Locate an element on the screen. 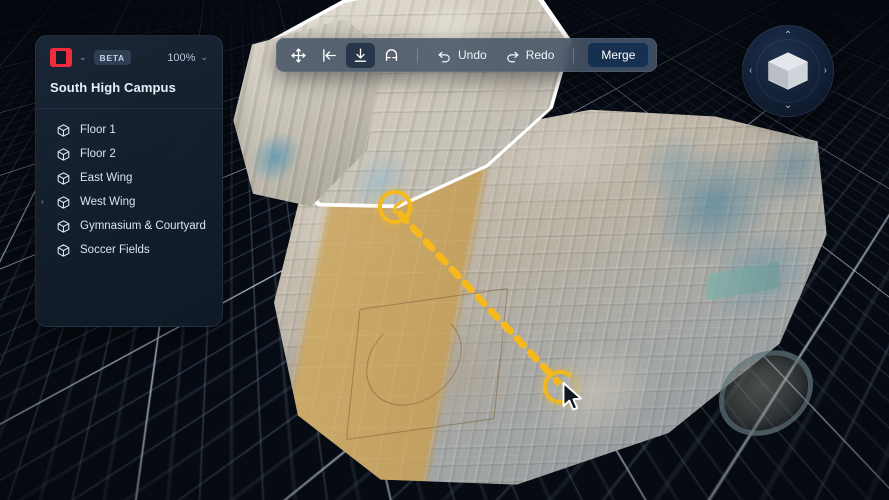 The image size is (889, 500). undo-button: Undo is located at coordinates (462, 55).